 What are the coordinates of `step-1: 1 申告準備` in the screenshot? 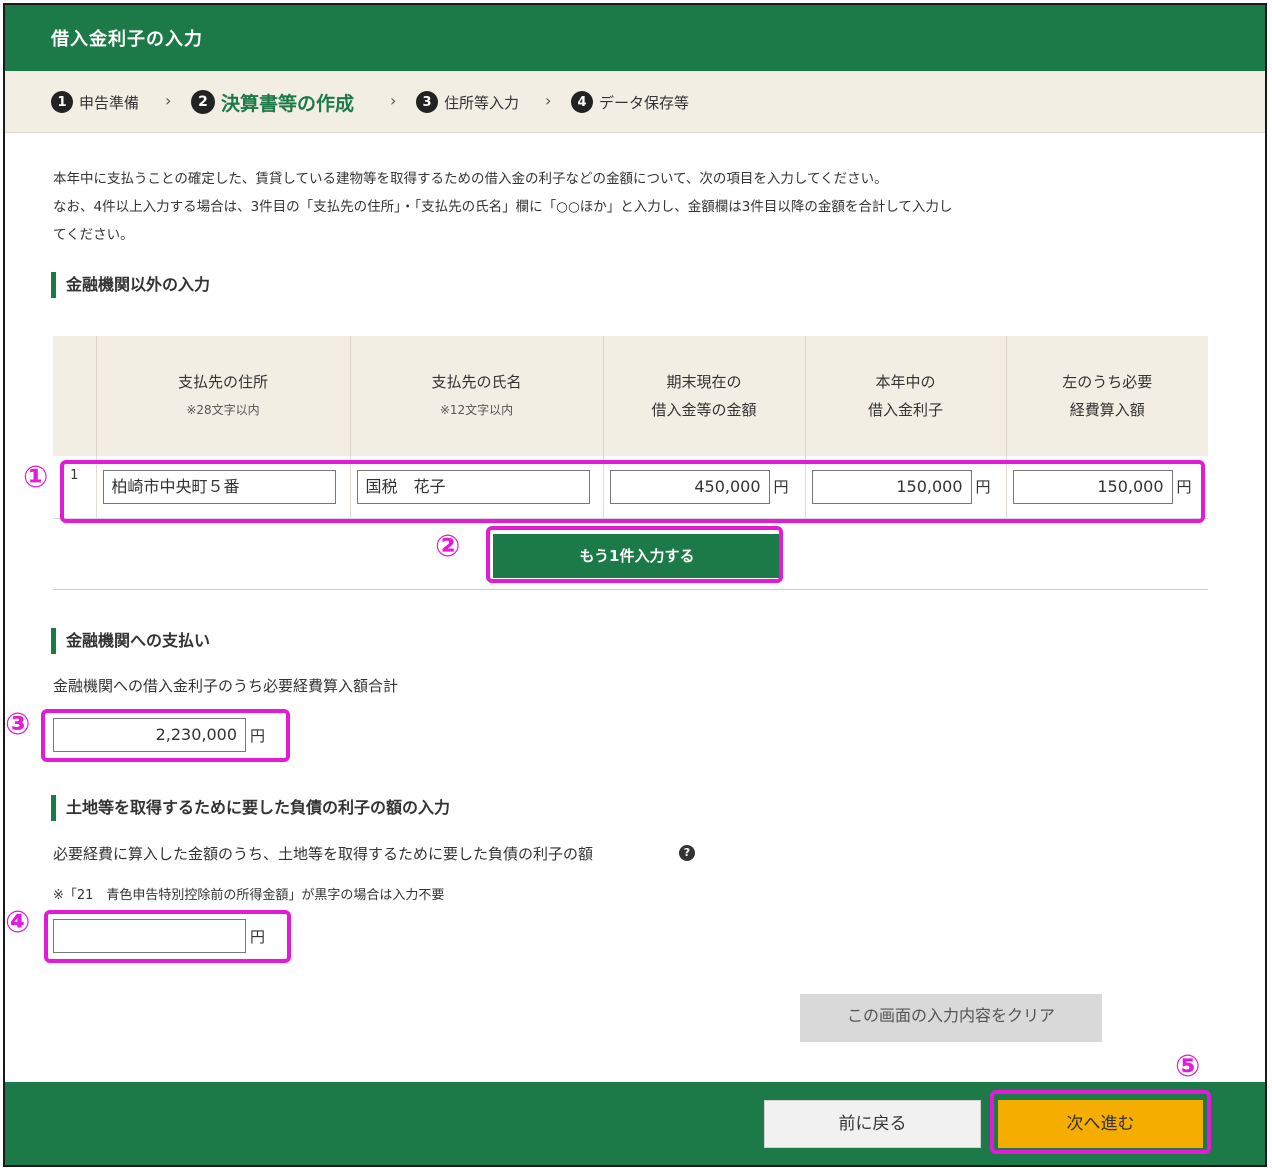 It's located at (95, 102).